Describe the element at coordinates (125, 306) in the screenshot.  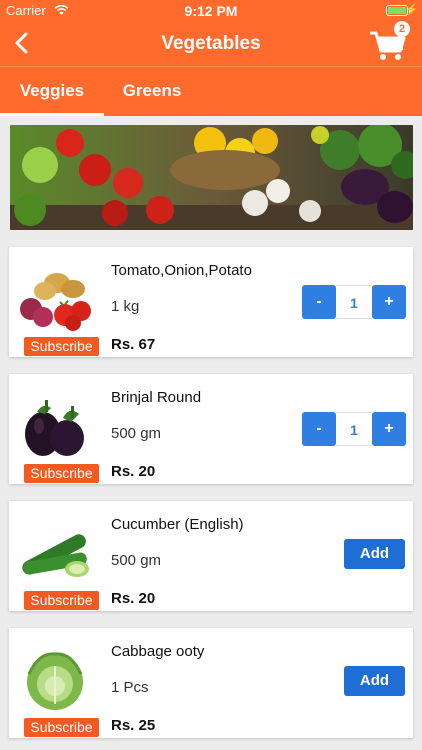
I see `product-quantity: 1 kg` at that location.